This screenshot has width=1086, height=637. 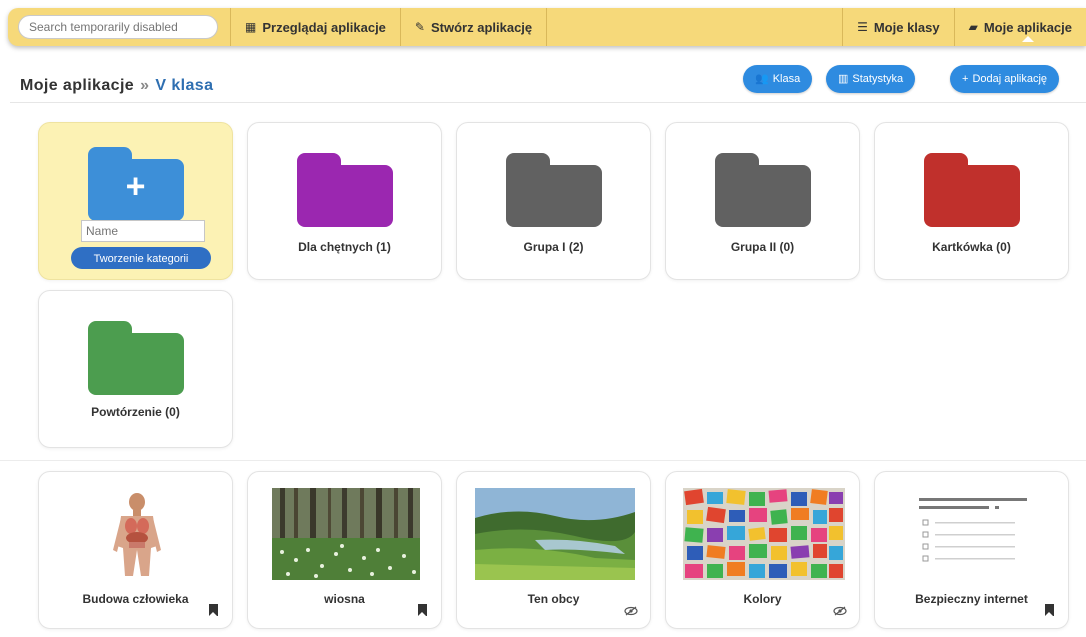 I want to click on human-anatomy-image, so click(x=137, y=534).